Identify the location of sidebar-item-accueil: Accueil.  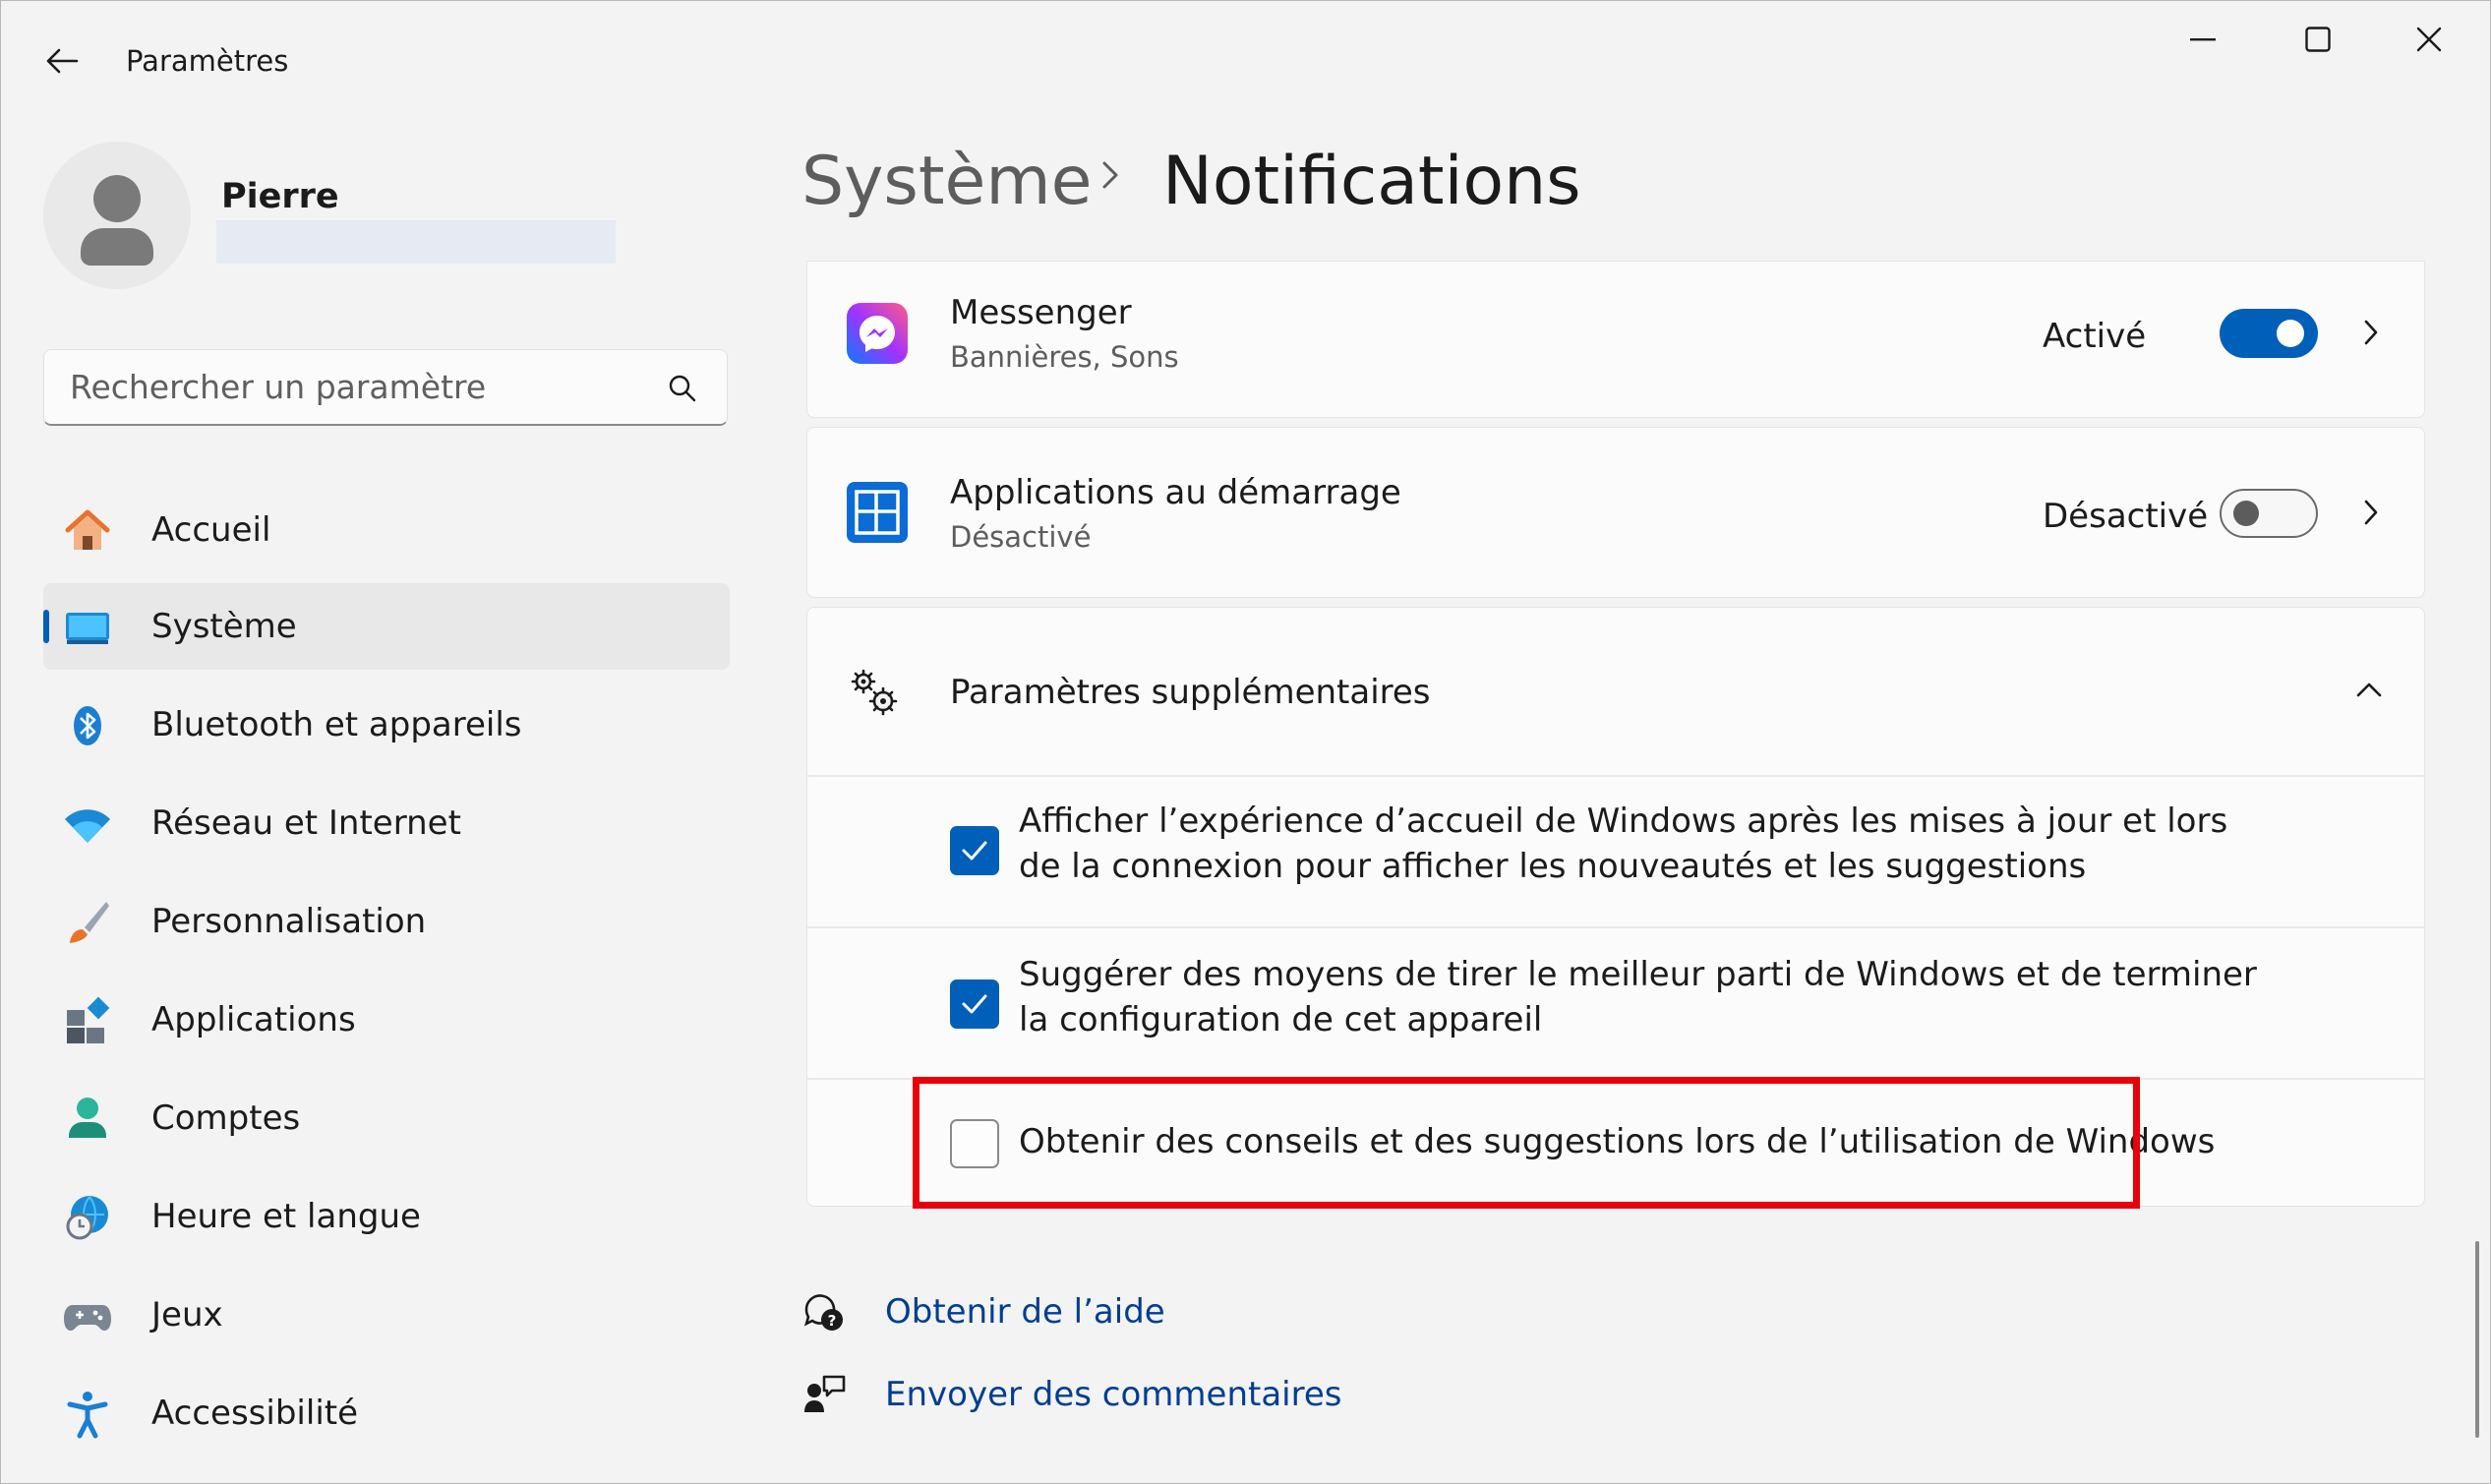
(386, 530).